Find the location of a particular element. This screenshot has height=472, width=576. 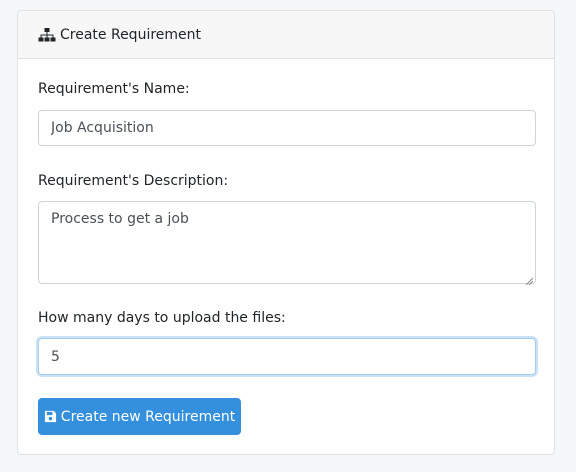

card-title: Create Requirement is located at coordinates (131, 34).